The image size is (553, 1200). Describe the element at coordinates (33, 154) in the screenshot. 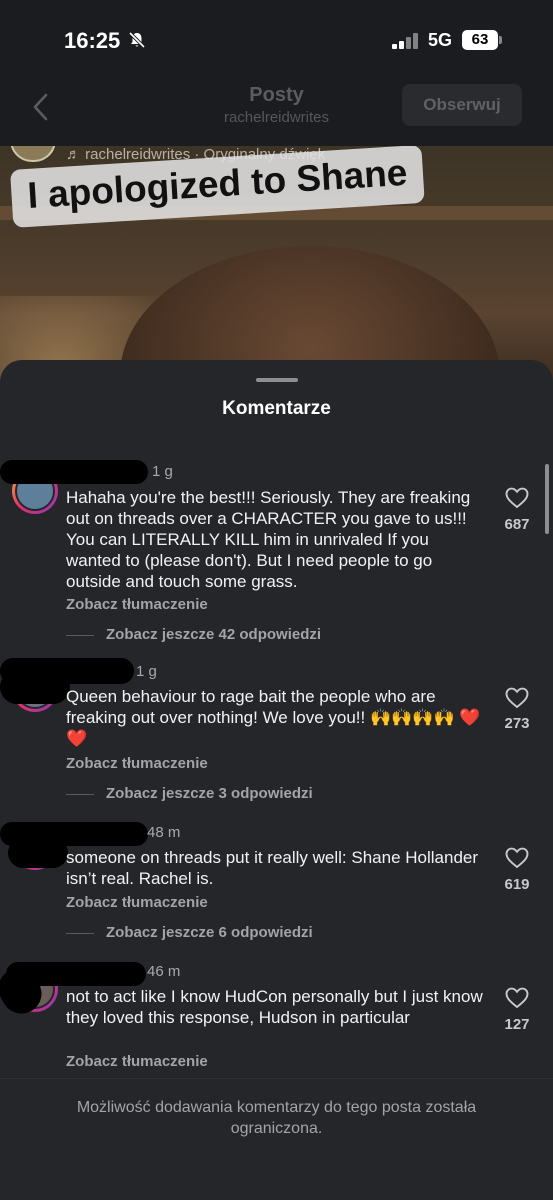

I see `author-avatar` at that location.